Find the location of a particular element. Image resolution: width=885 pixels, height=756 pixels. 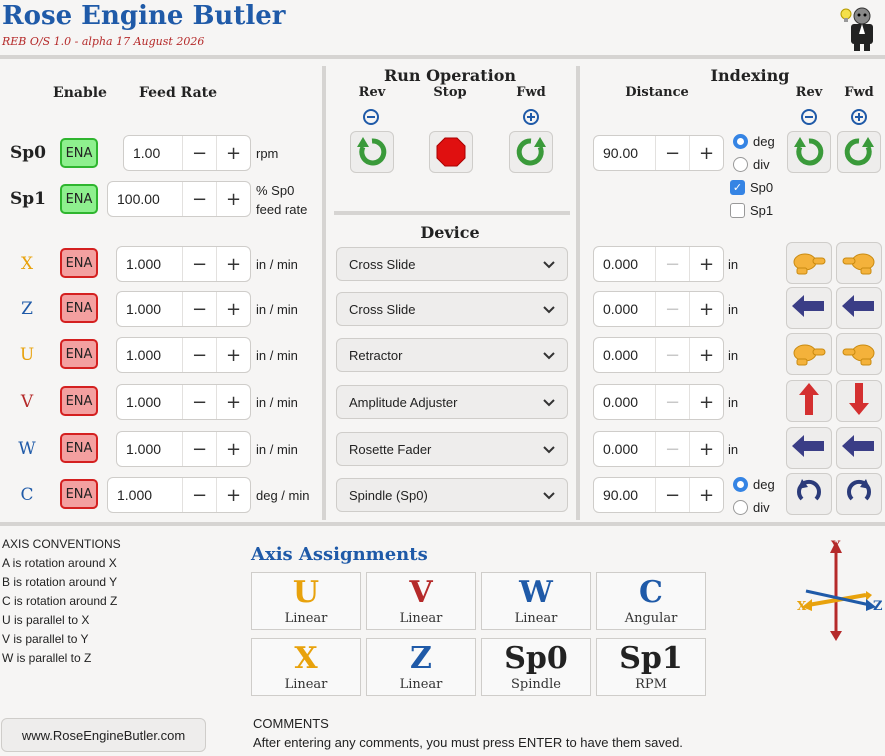

axis-device-select: Spindle (Sp0) is located at coordinates (452, 495).